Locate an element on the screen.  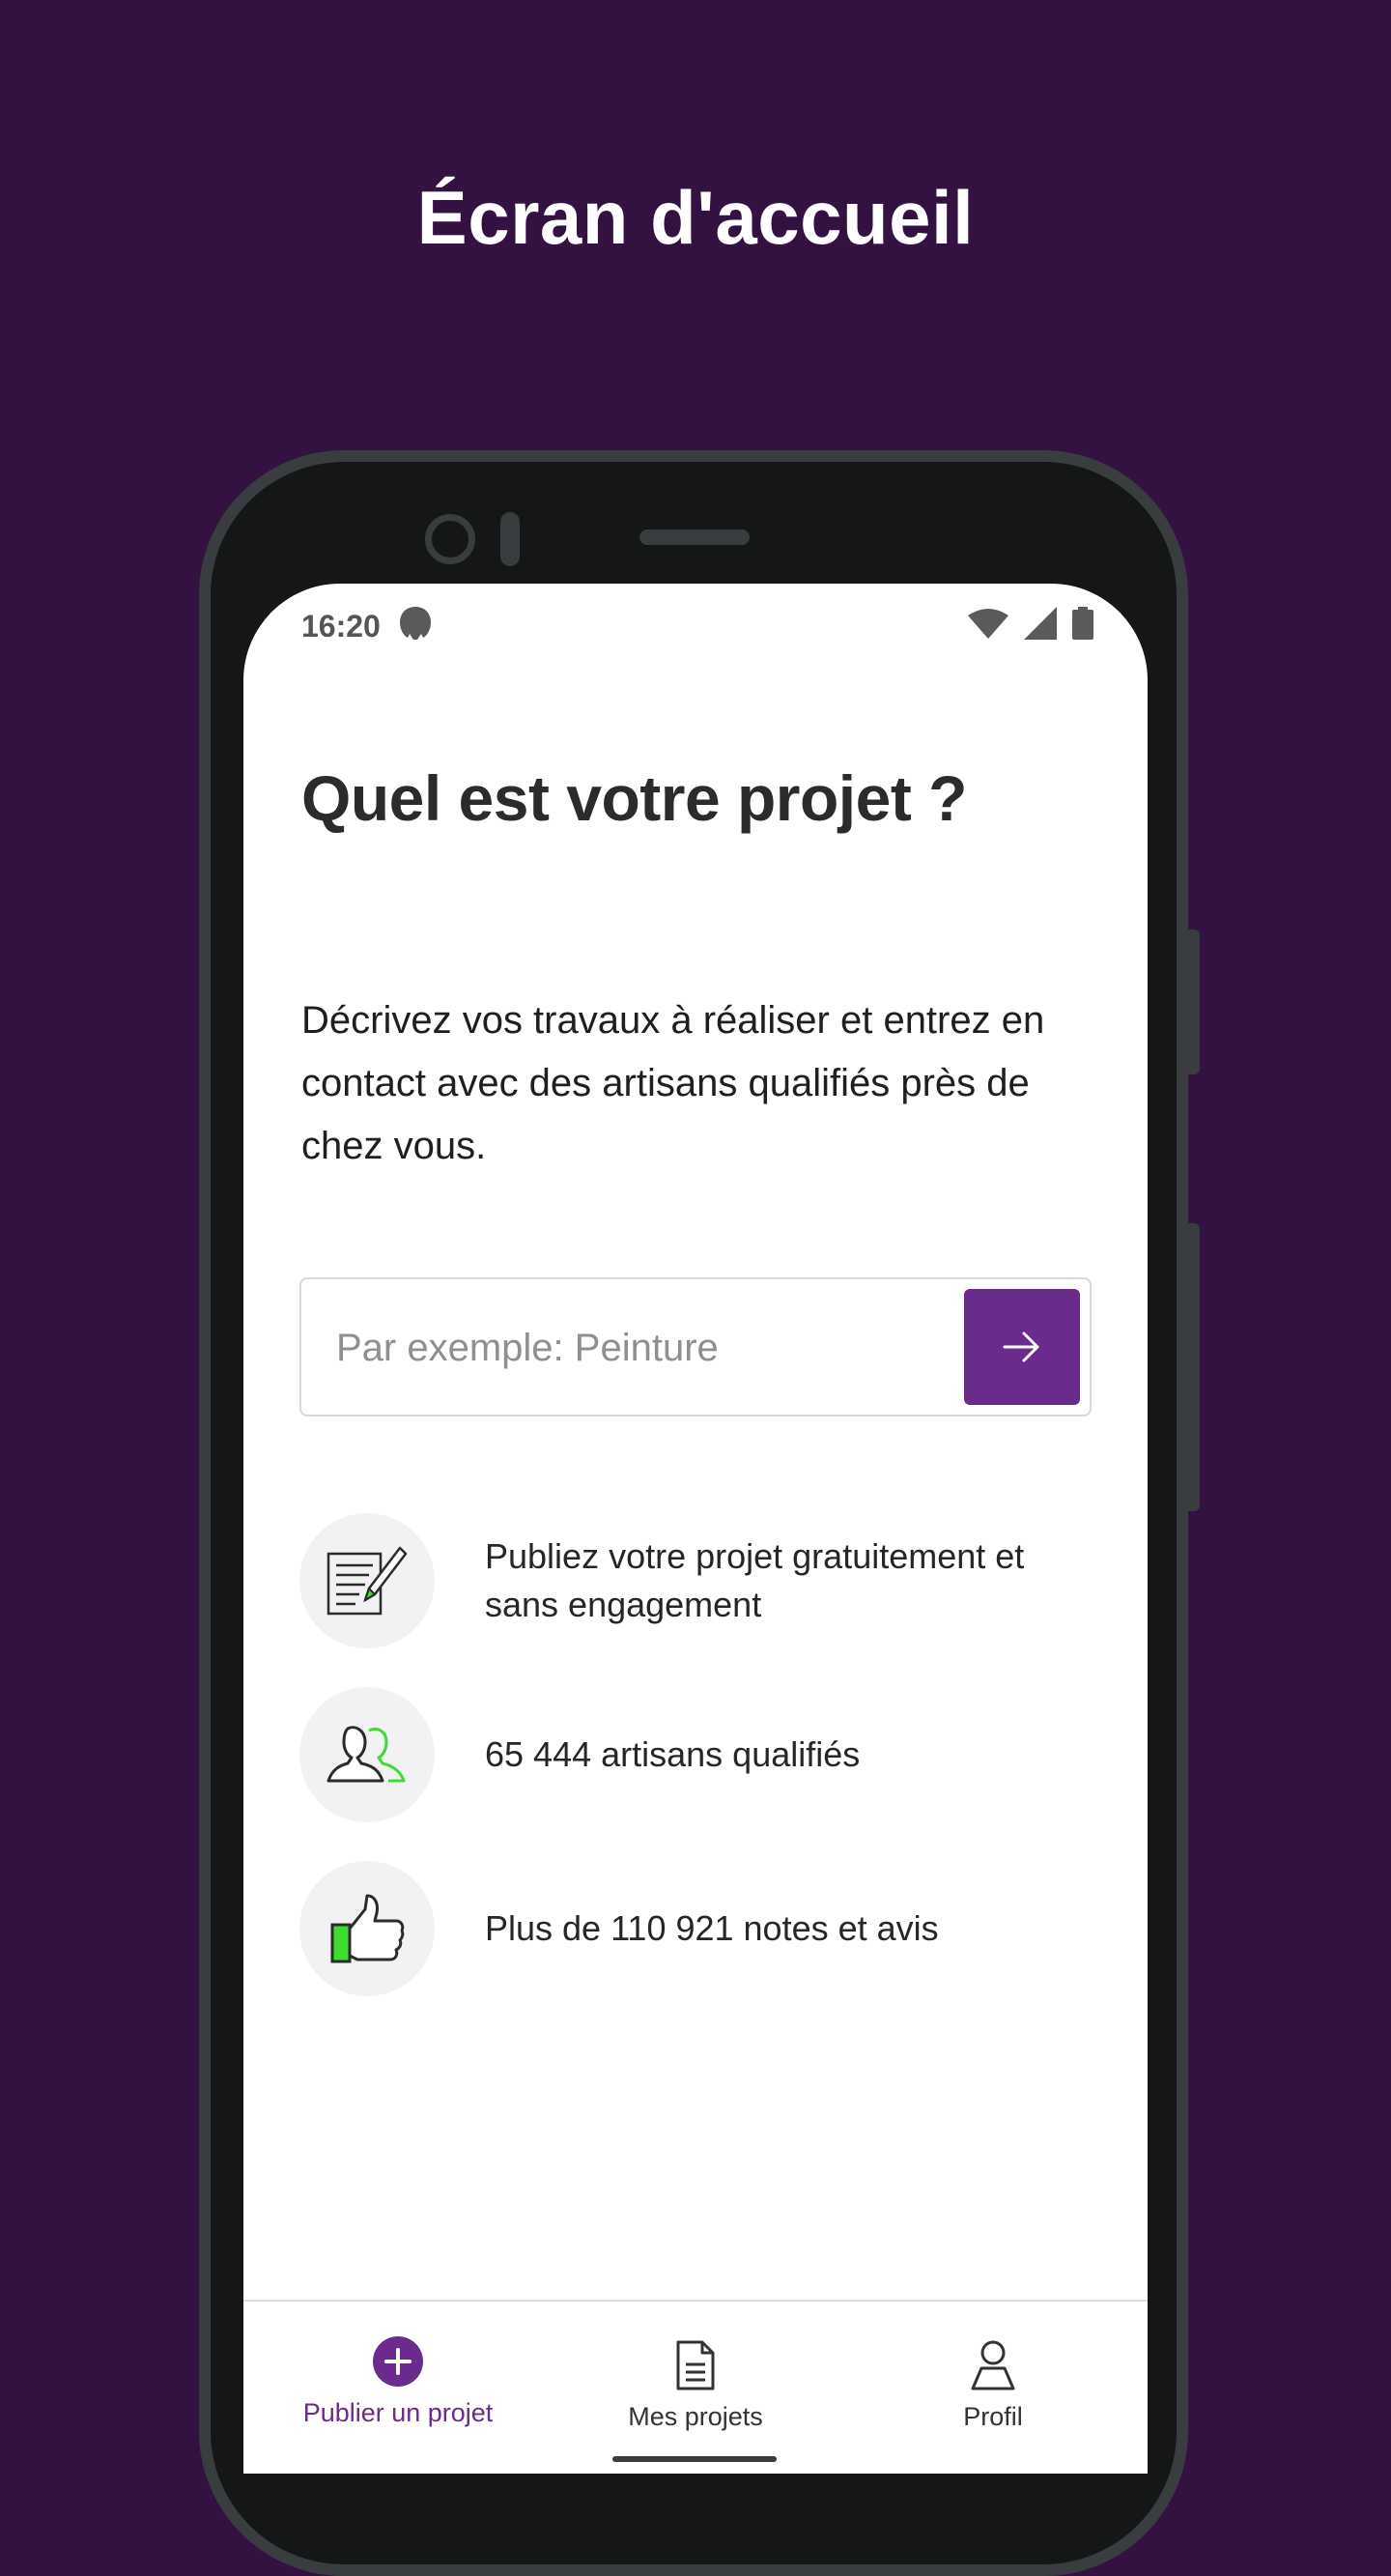
battery-icon is located at coordinates (1082, 624).